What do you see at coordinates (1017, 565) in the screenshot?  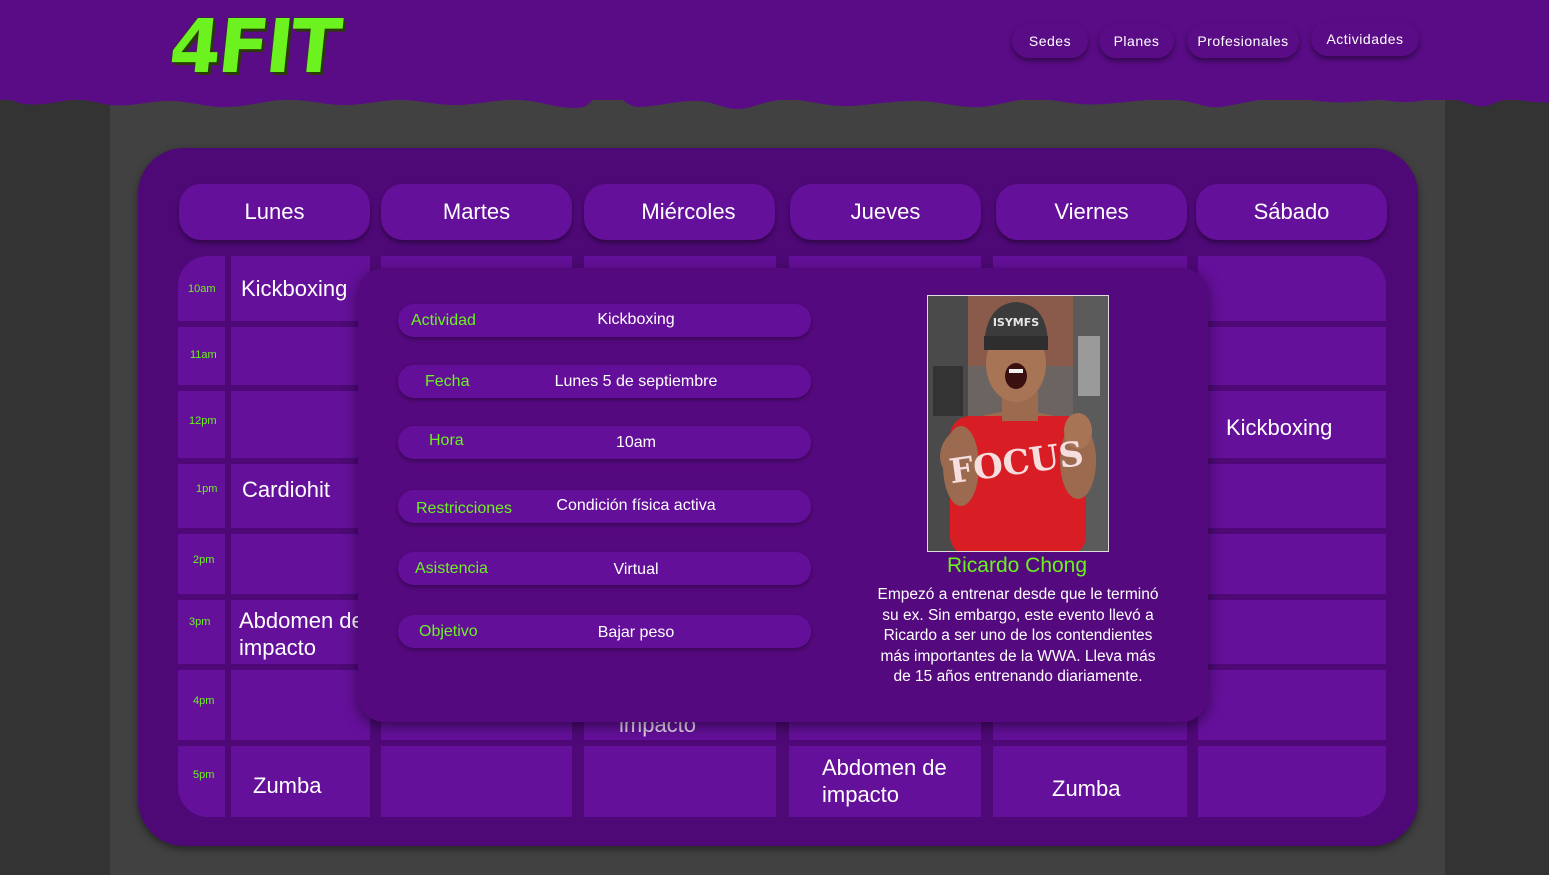 I see `coach-name: Ricardo Chong` at bounding box center [1017, 565].